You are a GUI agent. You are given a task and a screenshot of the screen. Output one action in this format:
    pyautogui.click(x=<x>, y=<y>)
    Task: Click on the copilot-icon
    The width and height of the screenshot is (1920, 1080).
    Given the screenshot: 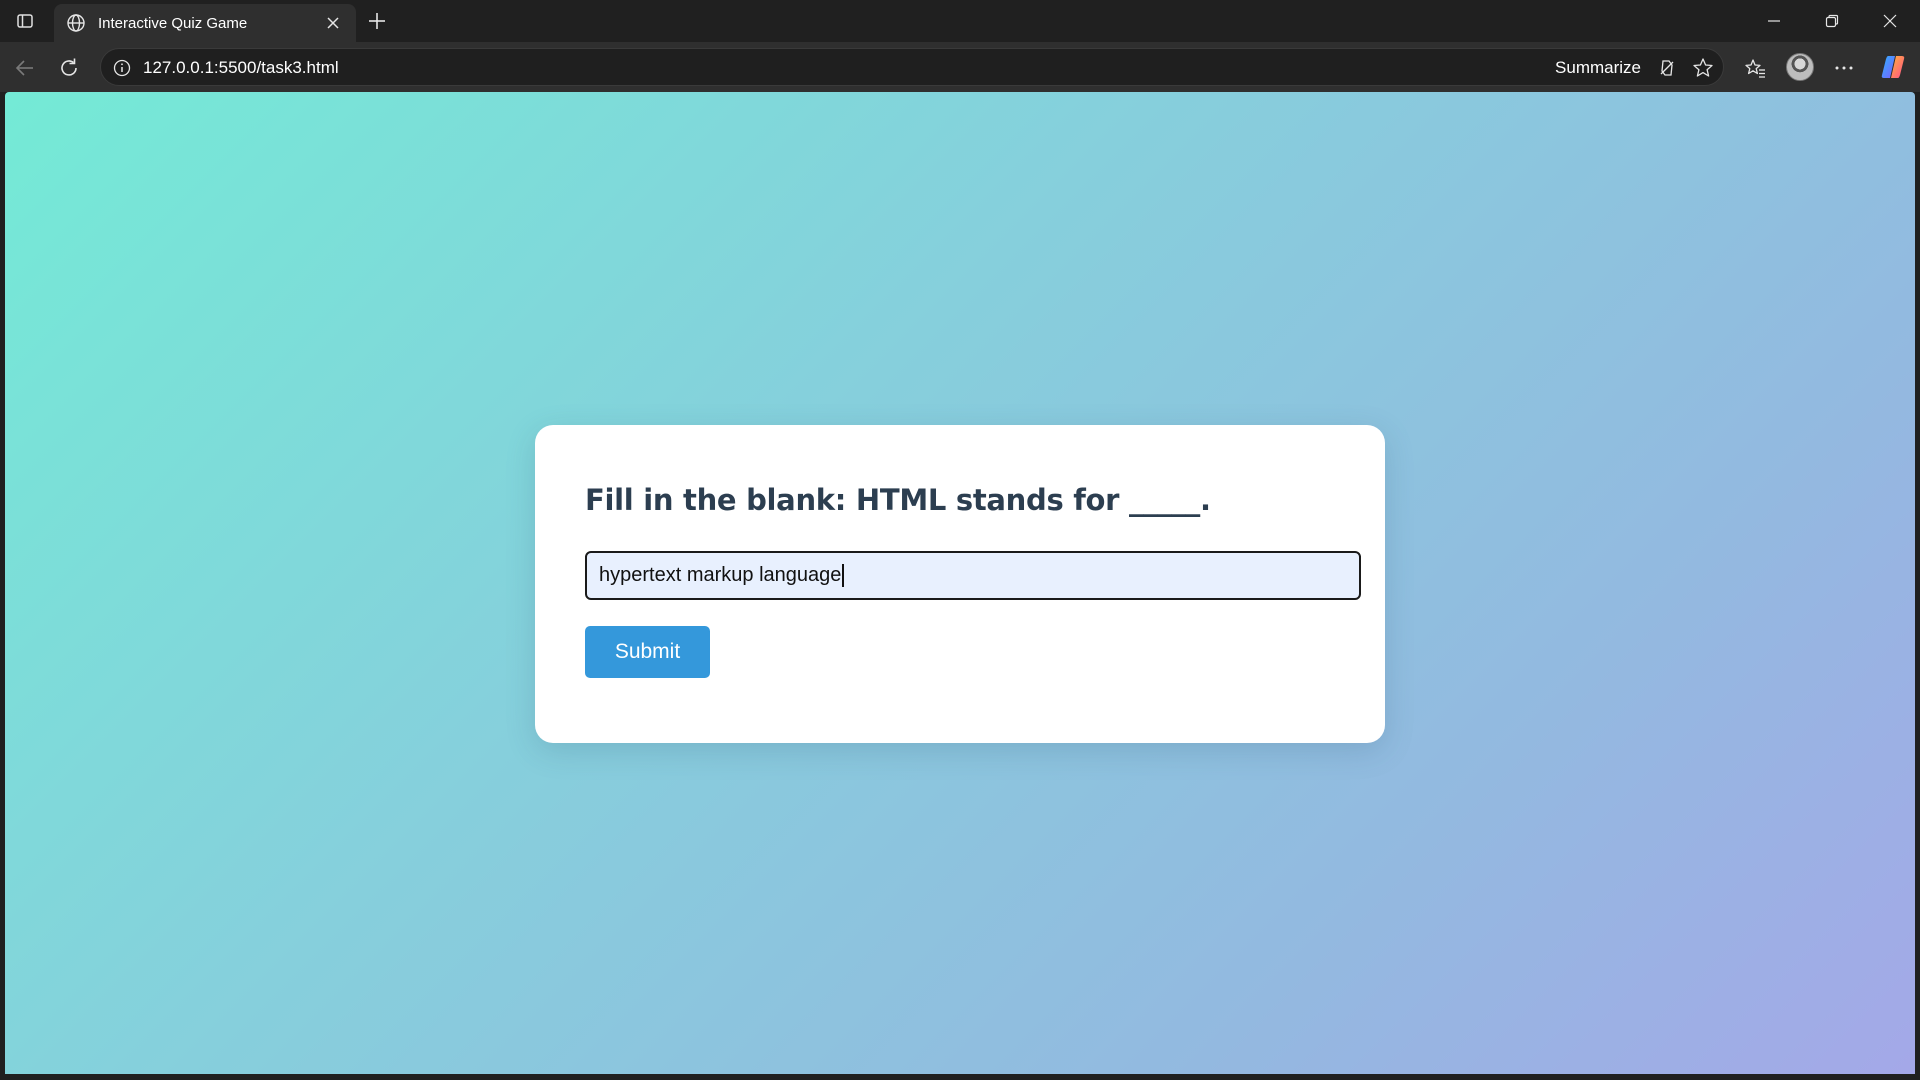 What is the action you would take?
    pyautogui.click(x=1893, y=67)
    